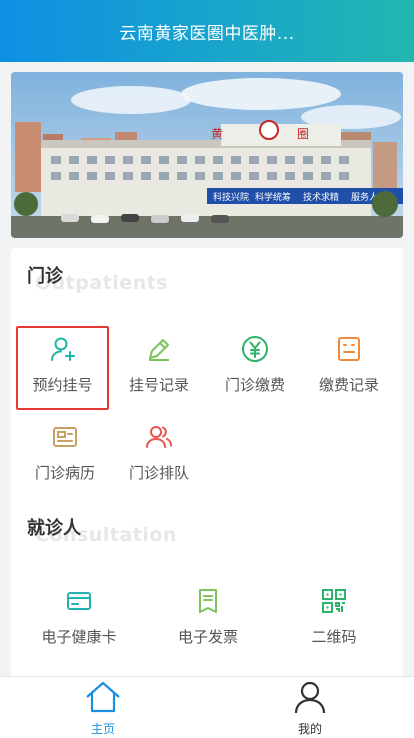 This screenshot has height=738, width=414. I want to click on svg-text: 黄, so click(217, 134).